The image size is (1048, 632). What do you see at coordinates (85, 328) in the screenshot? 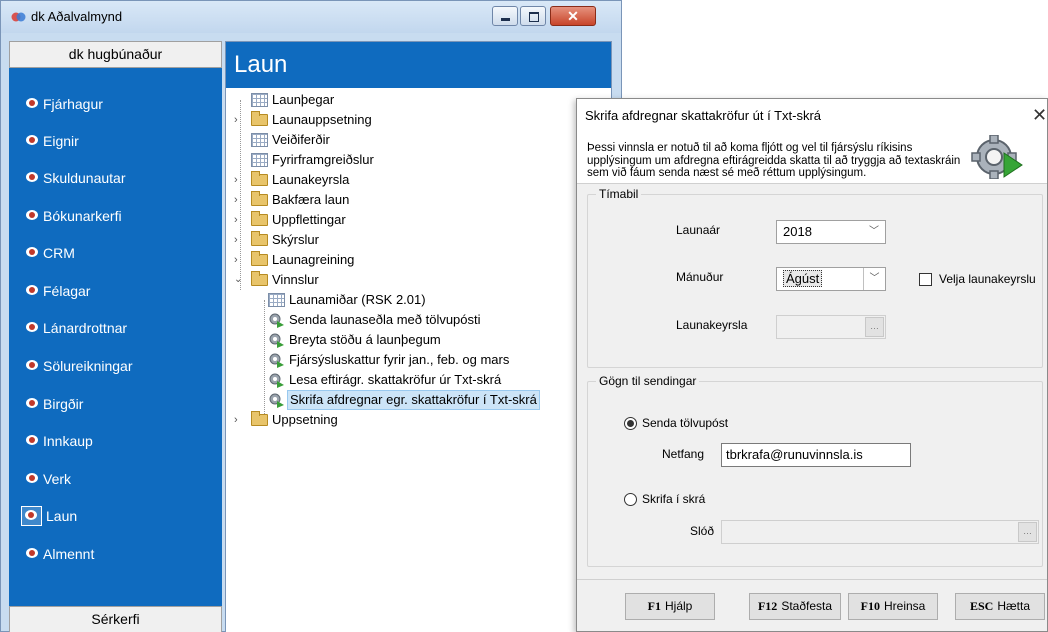
I see `sidebar-item-label: Lánardrottnar` at bounding box center [85, 328].